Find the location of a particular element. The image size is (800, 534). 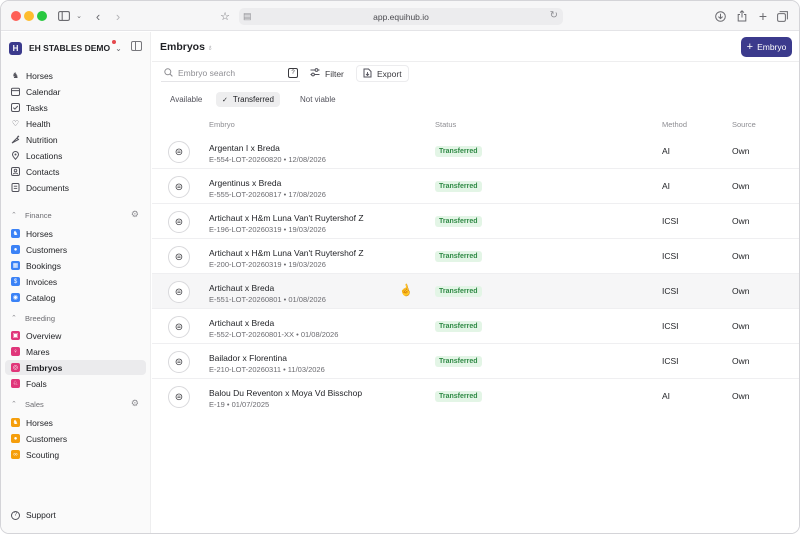

export-button: Export is located at coordinates (382, 73).